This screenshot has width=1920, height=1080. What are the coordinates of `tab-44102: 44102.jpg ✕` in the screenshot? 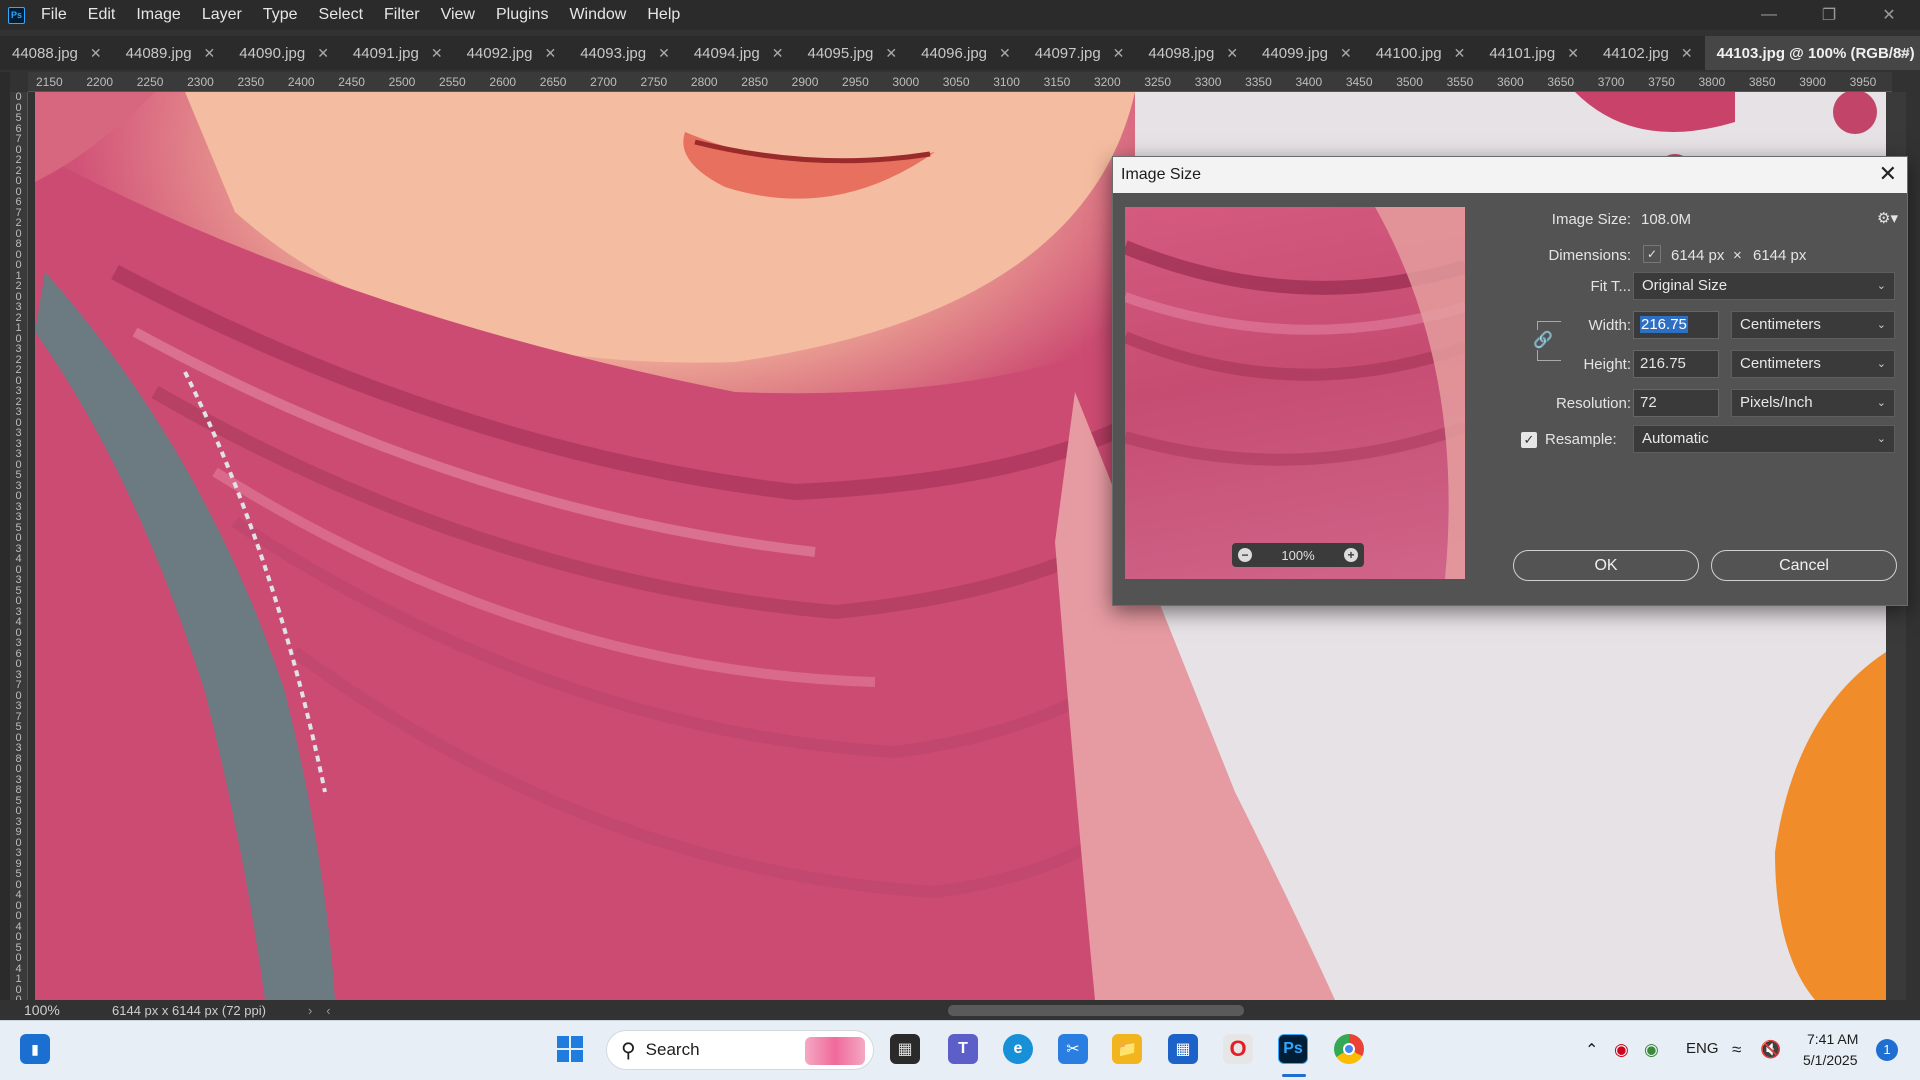 It's located at (1648, 53).